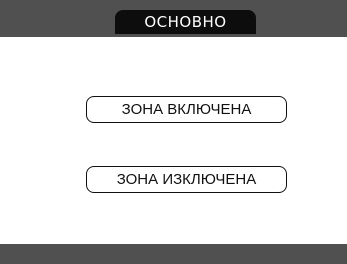  What do you see at coordinates (186, 179) in the screenshot?
I see `zone-disabled-button: ЗОНА ИЗКЛЮЧЕНА` at bounding box center [186, 179].